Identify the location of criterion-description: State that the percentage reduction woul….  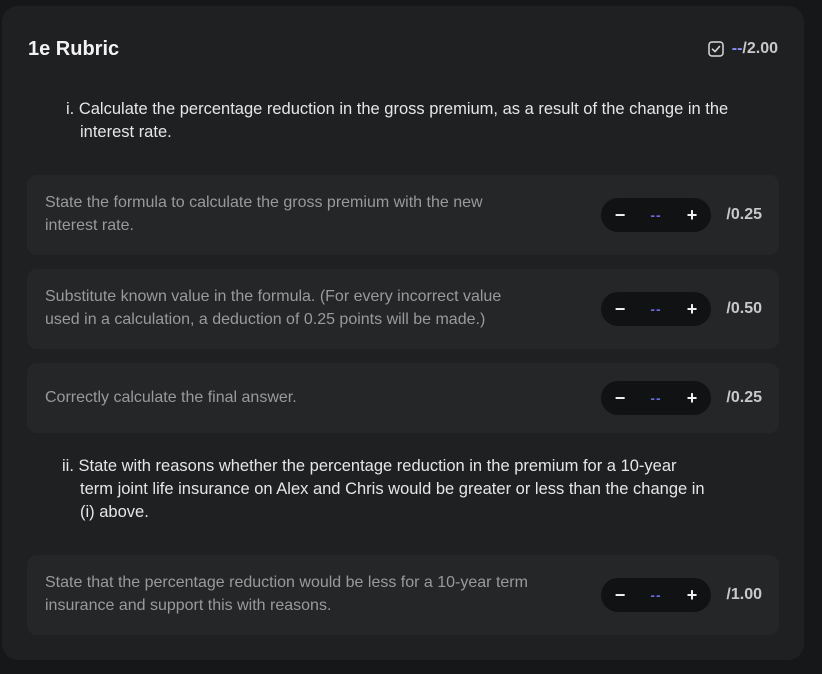
(286, 594).